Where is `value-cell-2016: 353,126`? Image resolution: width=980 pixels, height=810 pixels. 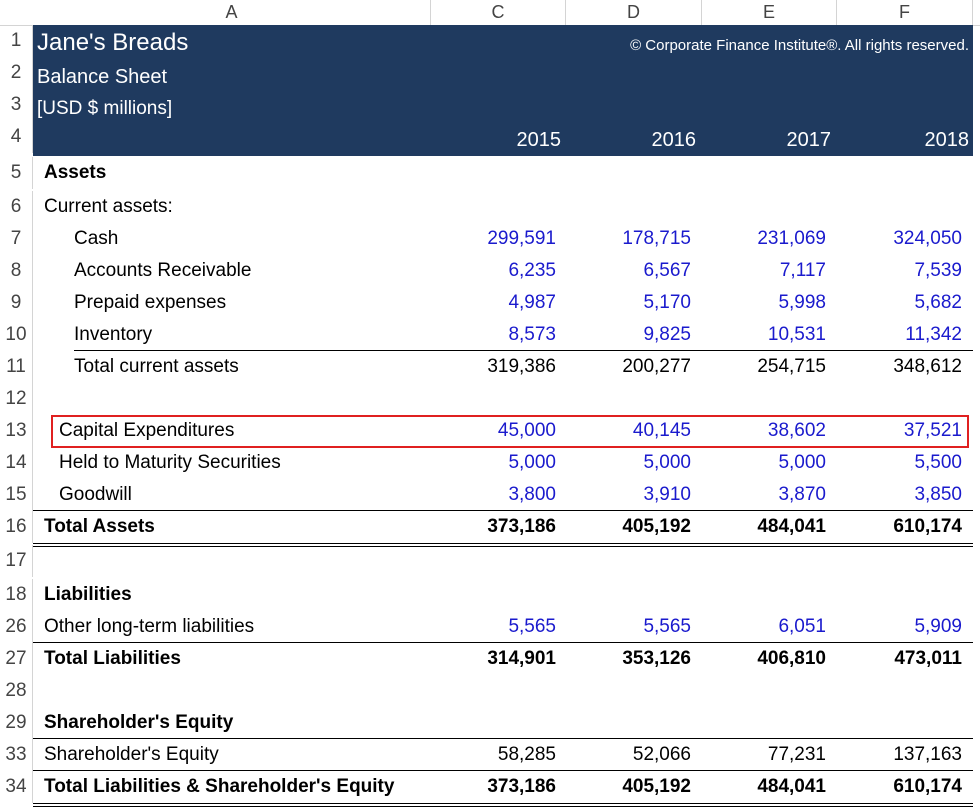 value-cell-2016: 353,126 is located at coordinates (626, 659).